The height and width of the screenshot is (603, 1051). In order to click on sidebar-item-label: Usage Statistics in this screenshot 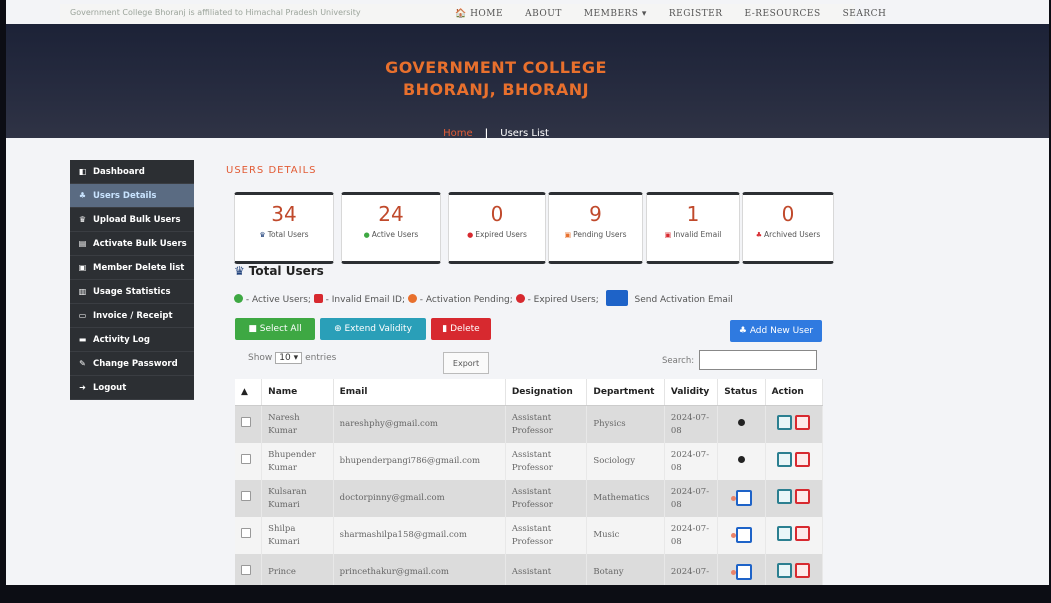, I will do `click(132, 291)`.